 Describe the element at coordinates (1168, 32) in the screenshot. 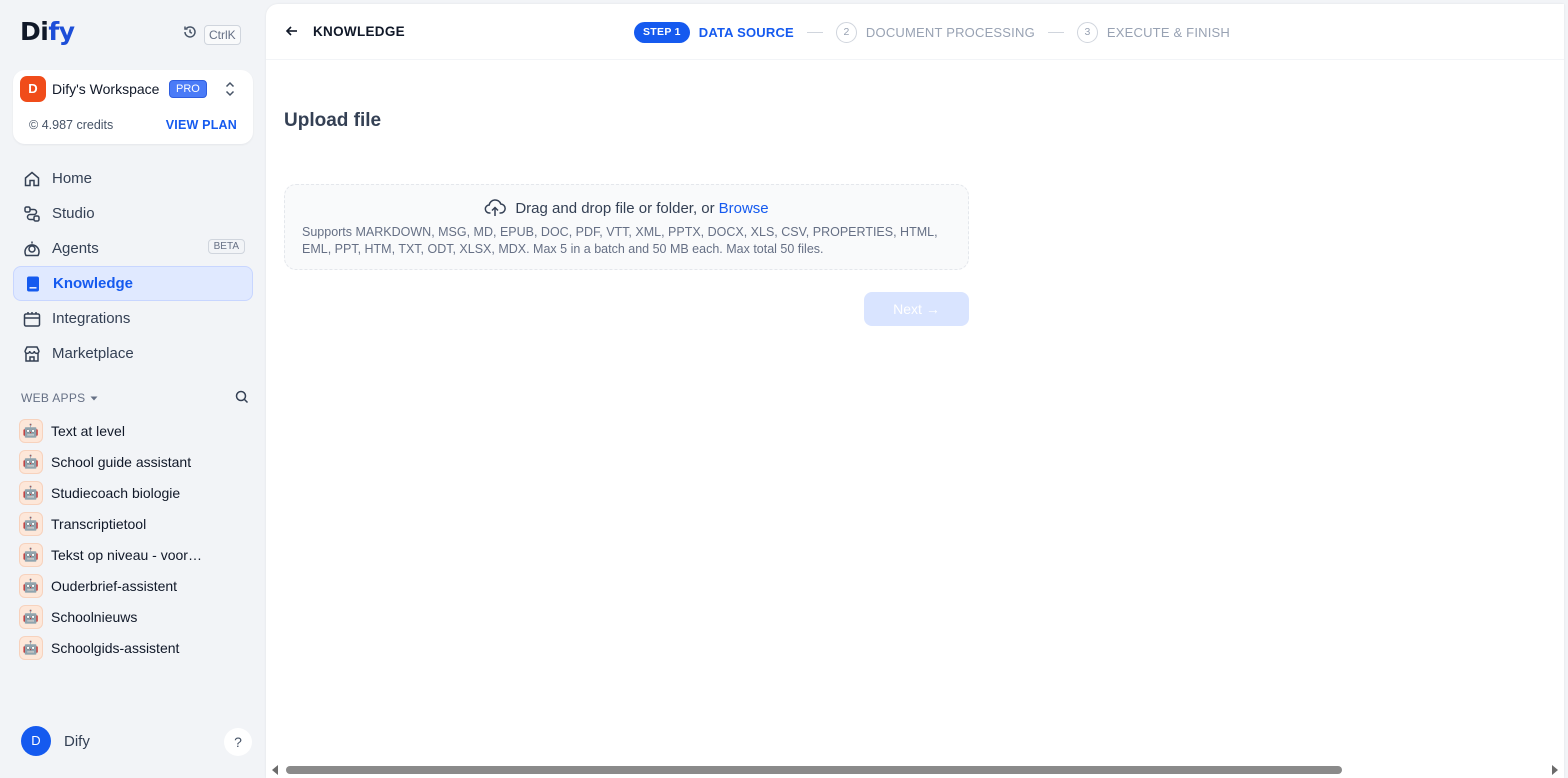

I see `step-3-label: EXECUTE & FINISH` at that location.